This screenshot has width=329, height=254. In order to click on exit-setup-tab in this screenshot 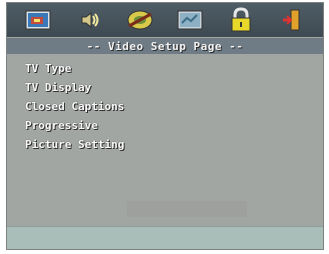, I will do `click(292, 20)`.